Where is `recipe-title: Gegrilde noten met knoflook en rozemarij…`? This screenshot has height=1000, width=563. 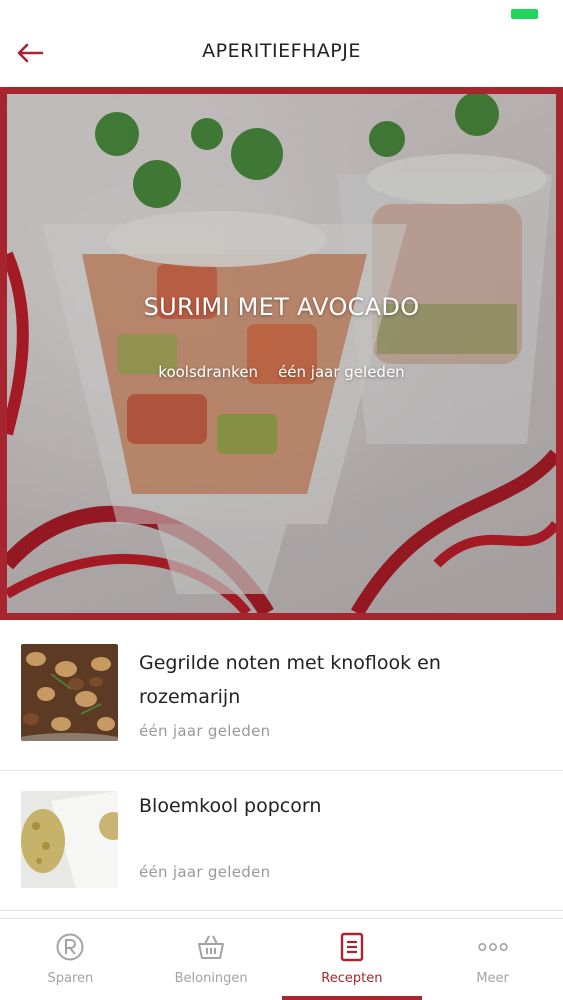 recipe-title: Gegrilde noten met knoflook en rozemarij… is located at coordinates (290, 680).